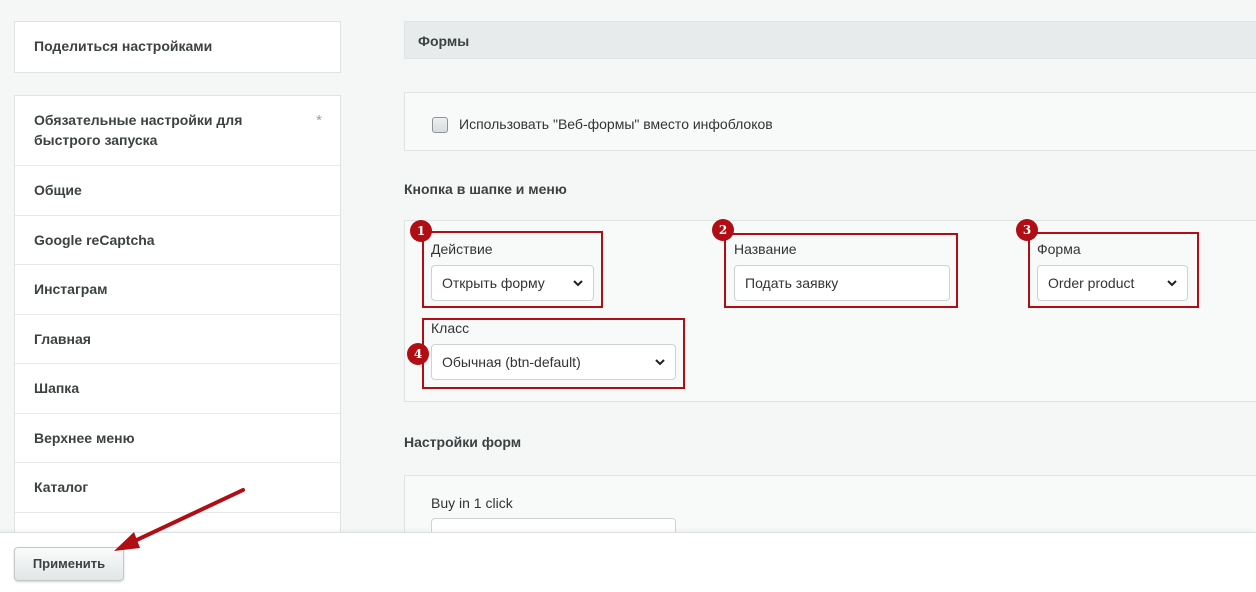 This screenshot has width=1256, height=592. Describe the element at coordinates (463, 442) in the screenshot. I see `form-settings-heading: Настройки форм` at that location.